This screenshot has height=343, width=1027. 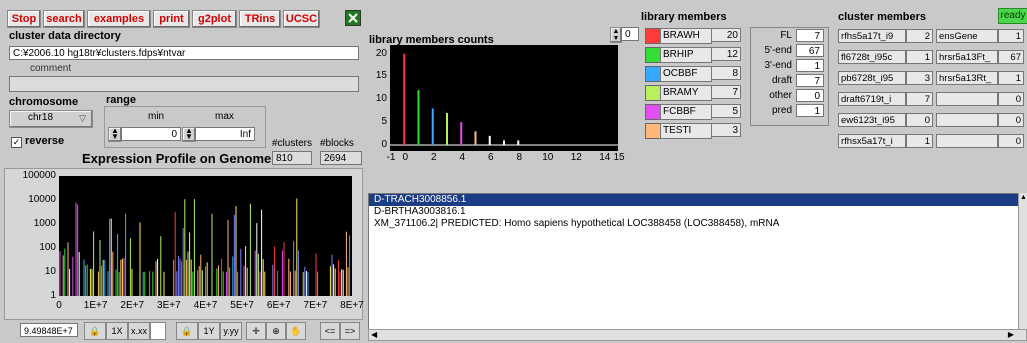 I want to click on genome-y-tick-label: 1000, so click(x=44, y=223).